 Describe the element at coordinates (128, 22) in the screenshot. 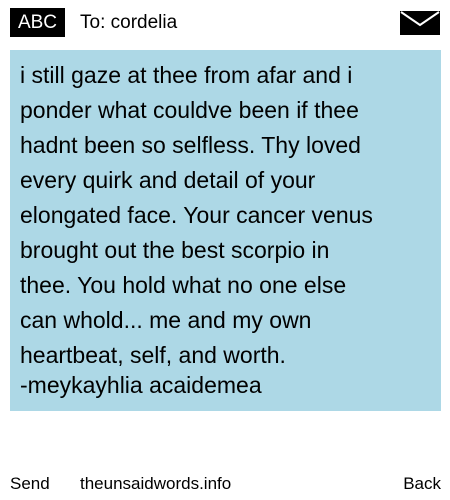

I see `recipient-field: To: cordelia` at that location.